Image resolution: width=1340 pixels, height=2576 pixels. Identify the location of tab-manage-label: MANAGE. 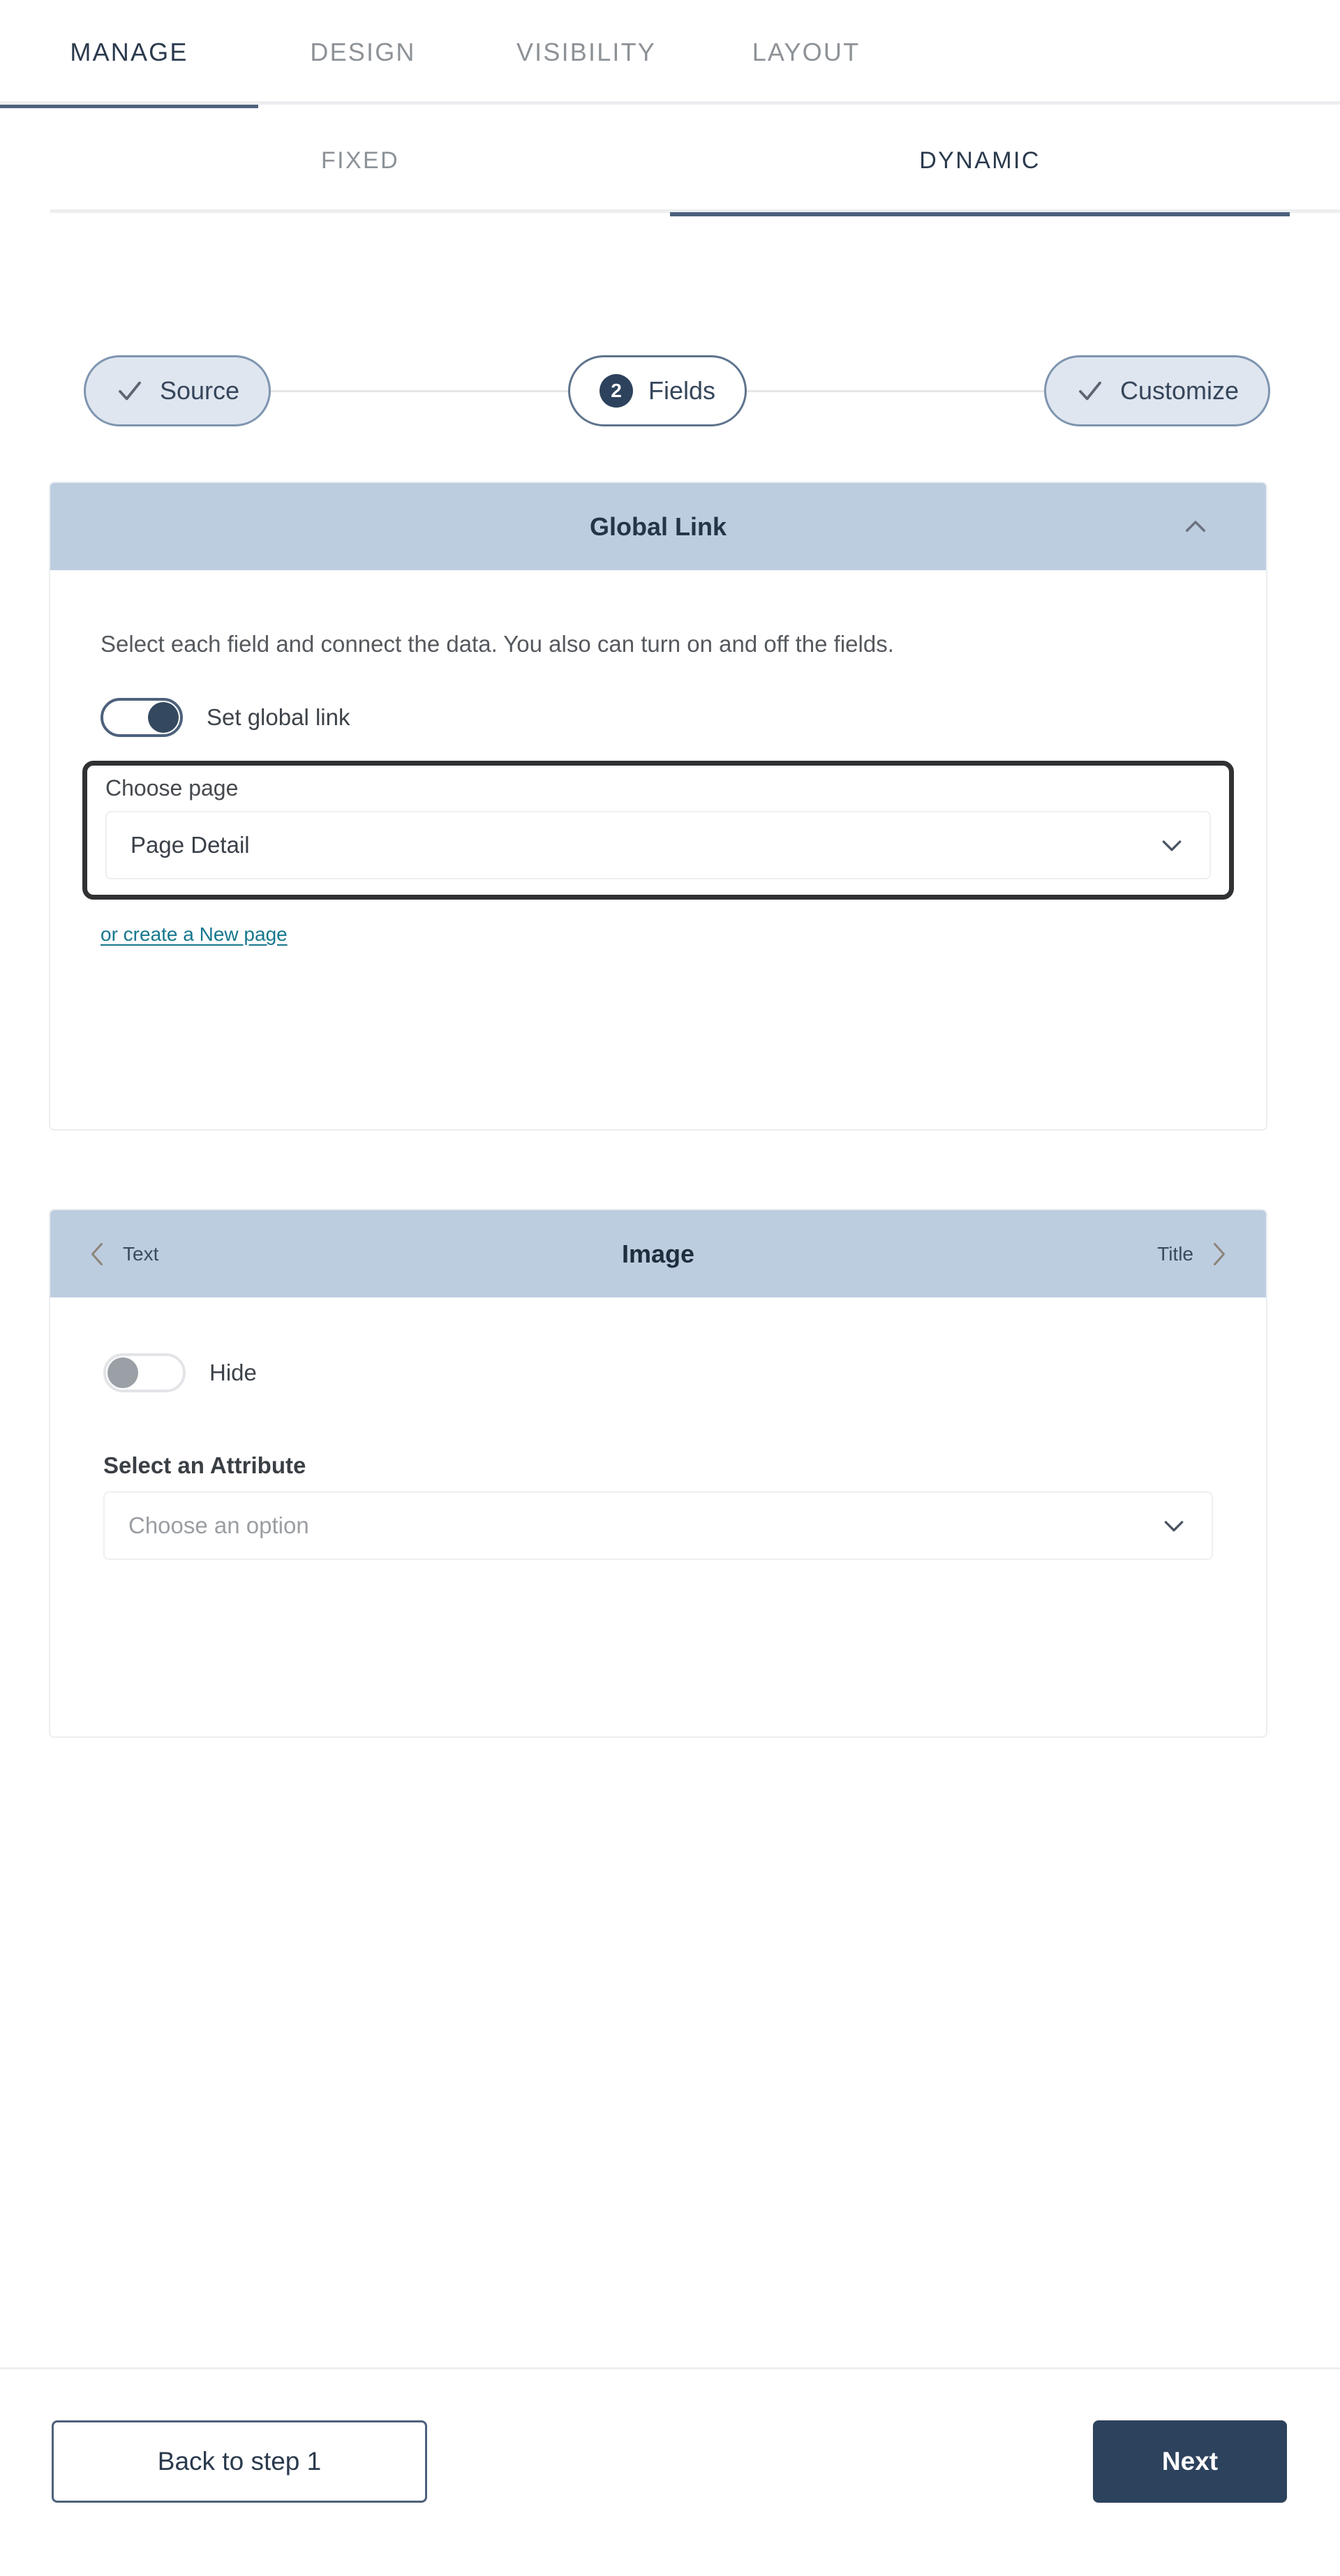
(129, 52).